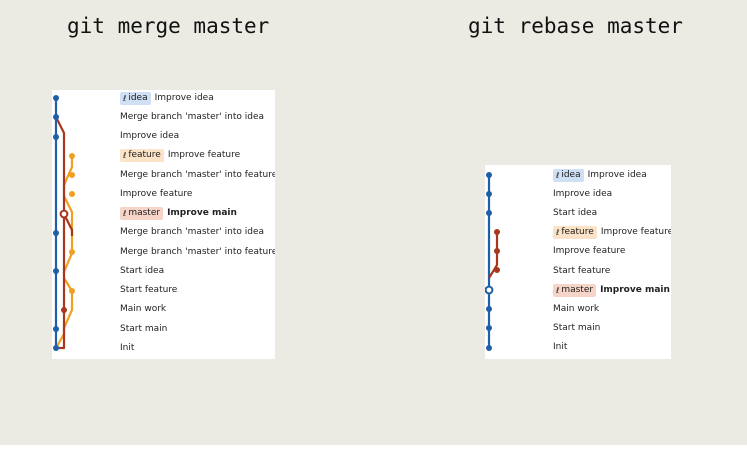 The width and height of the screenshot is (747, 456). I want to click on rebase-graph-lanes, so click(492, 261).